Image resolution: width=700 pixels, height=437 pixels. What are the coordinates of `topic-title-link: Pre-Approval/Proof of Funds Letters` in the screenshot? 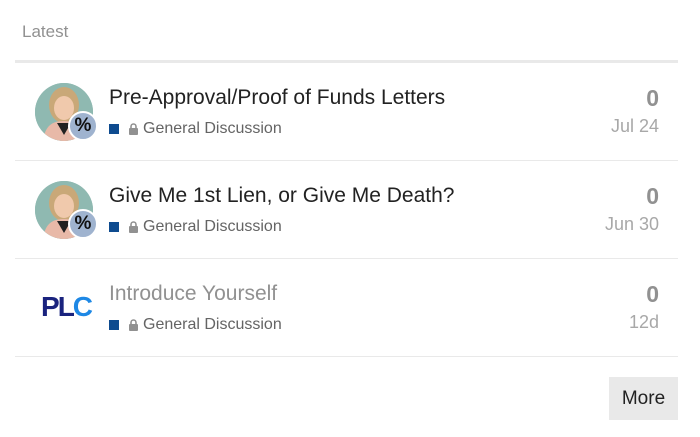 It's located at (277, 98).